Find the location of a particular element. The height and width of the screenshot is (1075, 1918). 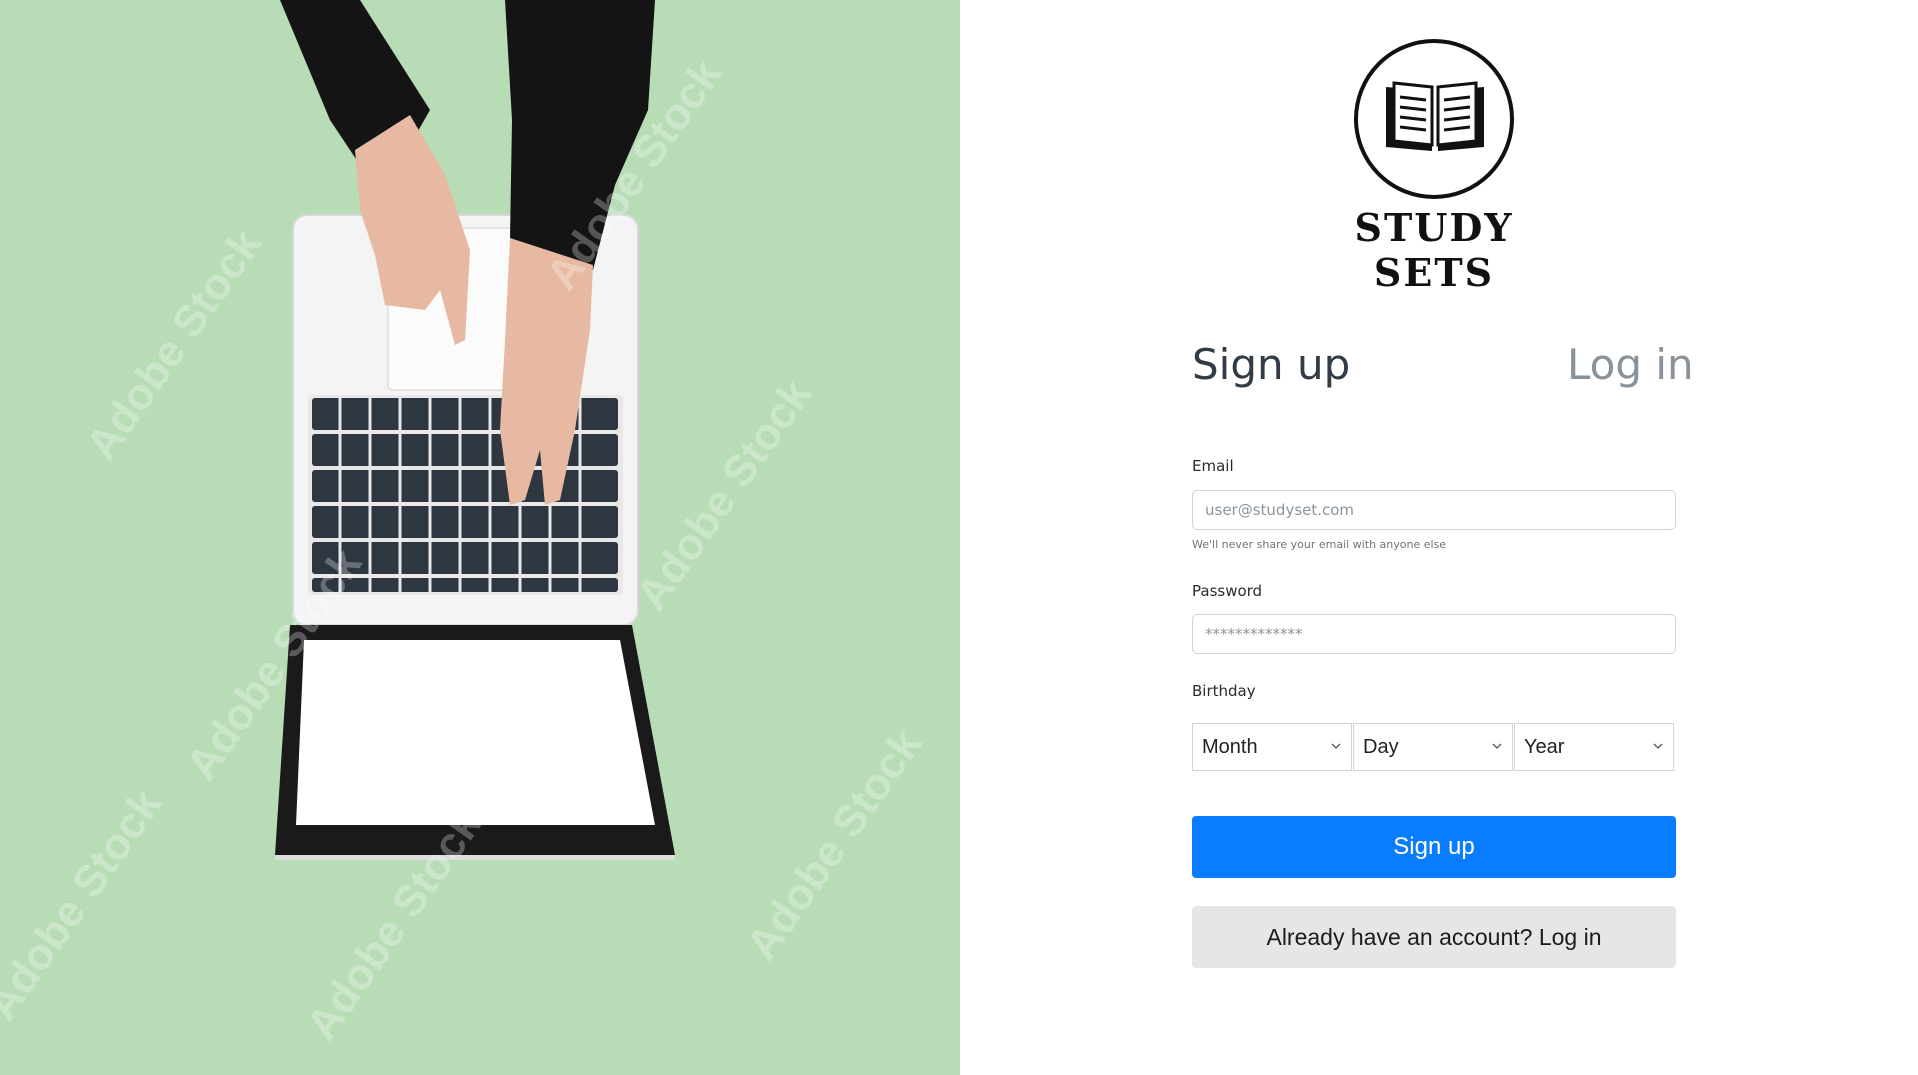

tab-signup: Sign up is located at coordinates (1271, 364).